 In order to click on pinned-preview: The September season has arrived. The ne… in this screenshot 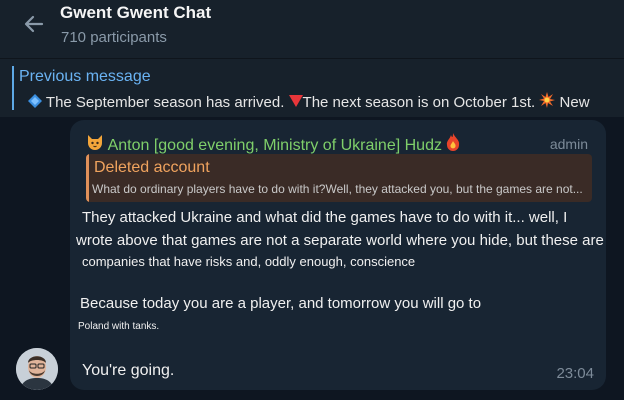, I will do `click(309, 101)`.